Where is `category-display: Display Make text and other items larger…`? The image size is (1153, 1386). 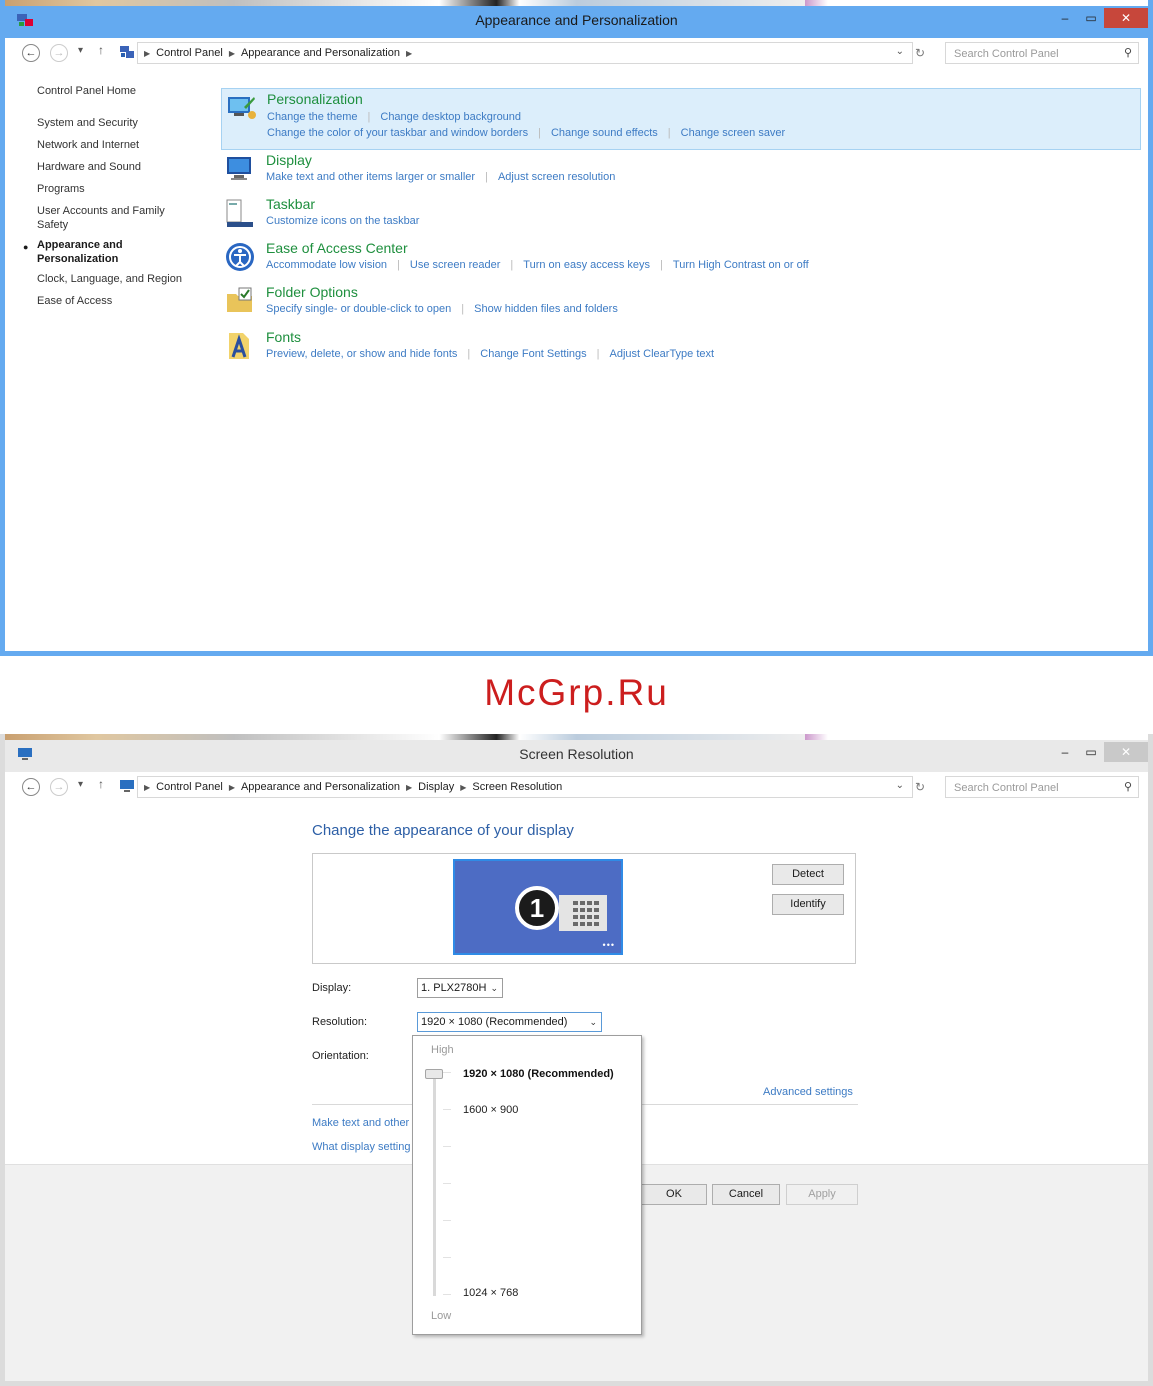
category-display: Display Make text and other items larger… is located at coordinates (681, 172).